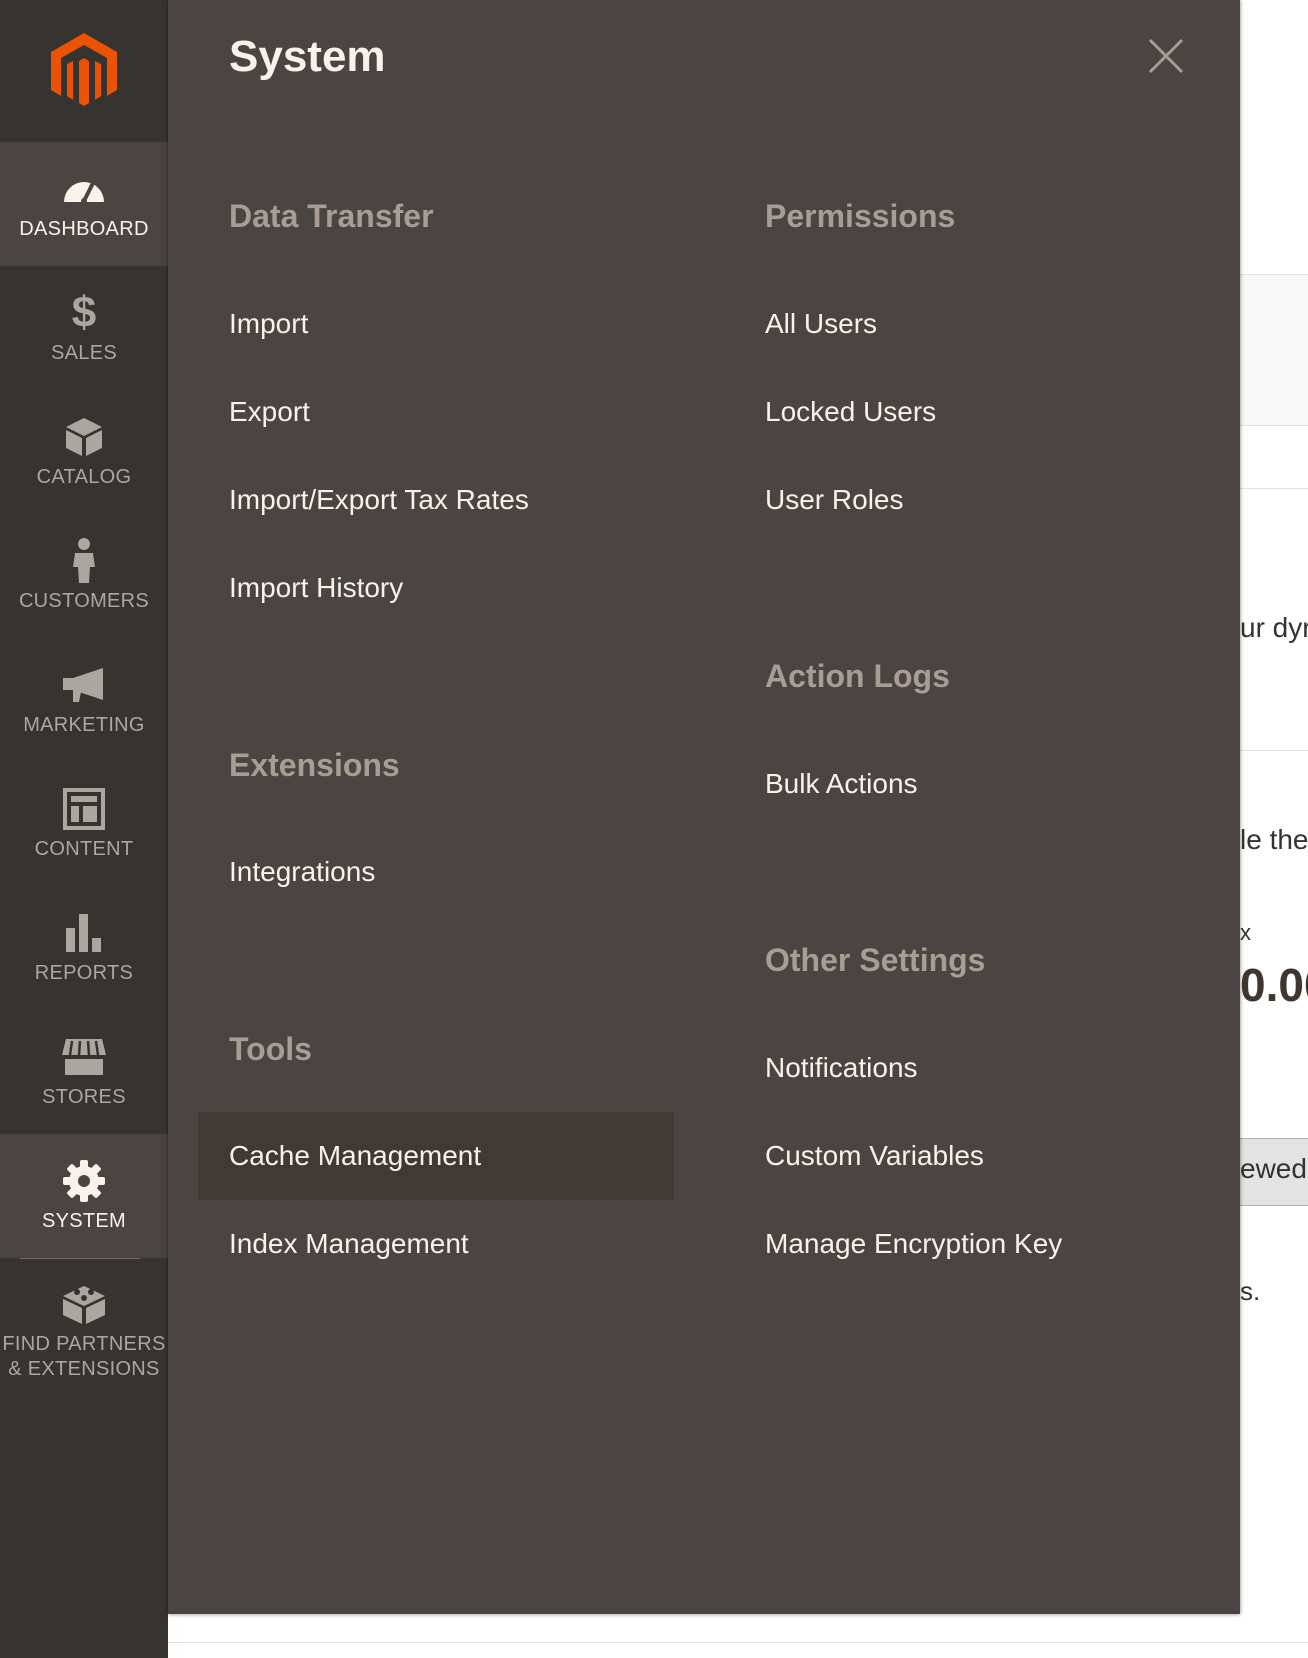 This screenshot has height=1658, width=1308. I want to click on sidebar-item-find-partners: FIND PARTNERS & EXTENSIONS, so click(84, 1332).